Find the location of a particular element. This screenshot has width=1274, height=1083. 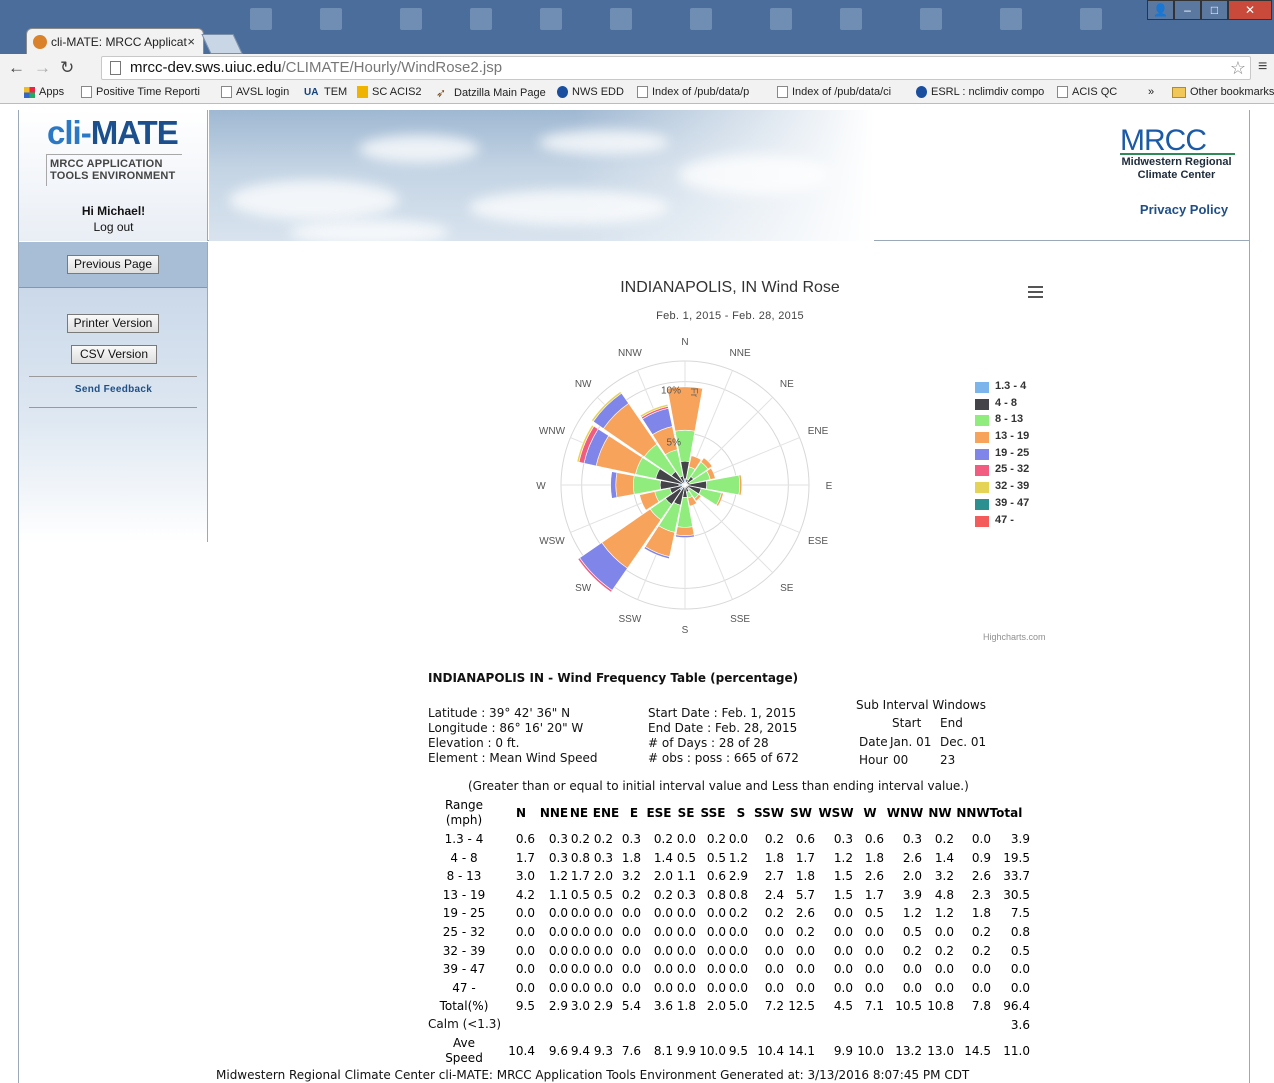

table-cell: 5.7 is located at coordinates (805, 894).